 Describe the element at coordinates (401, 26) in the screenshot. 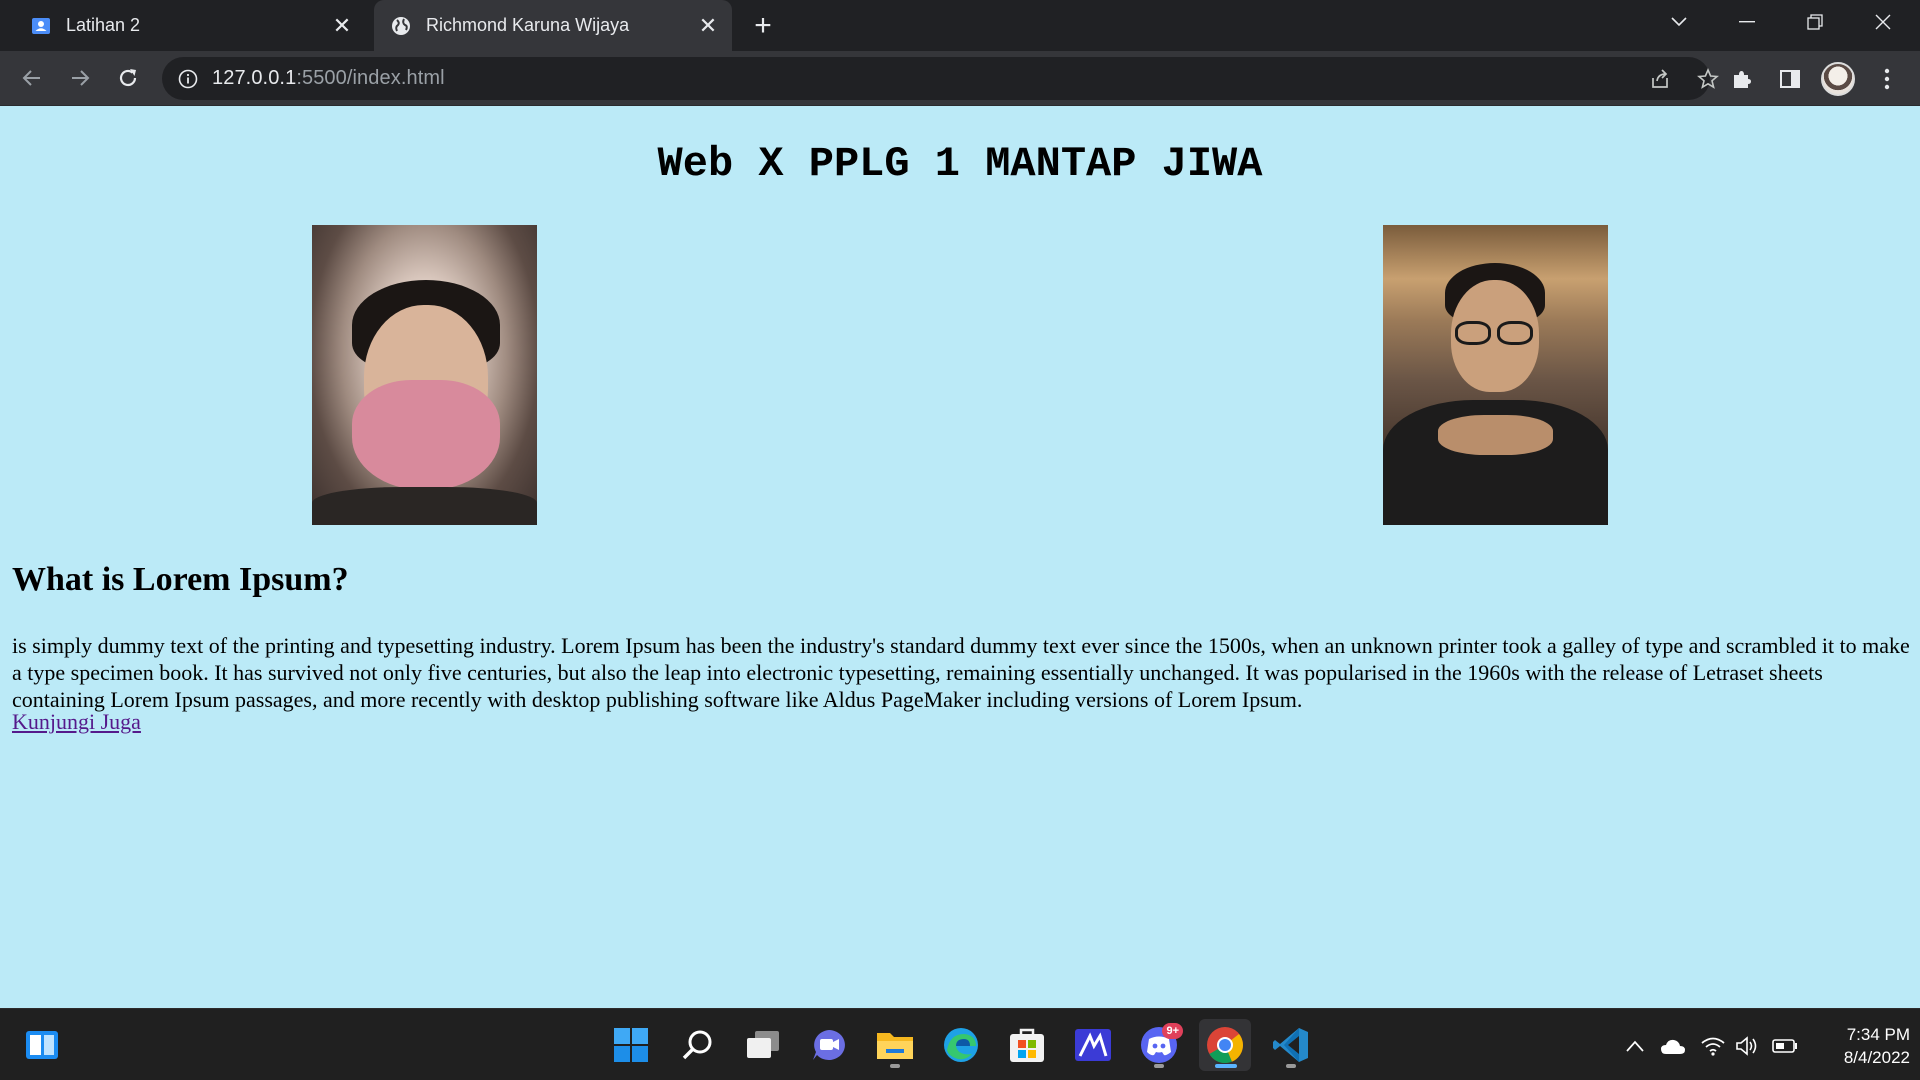

I see `globe-icon` at that location.